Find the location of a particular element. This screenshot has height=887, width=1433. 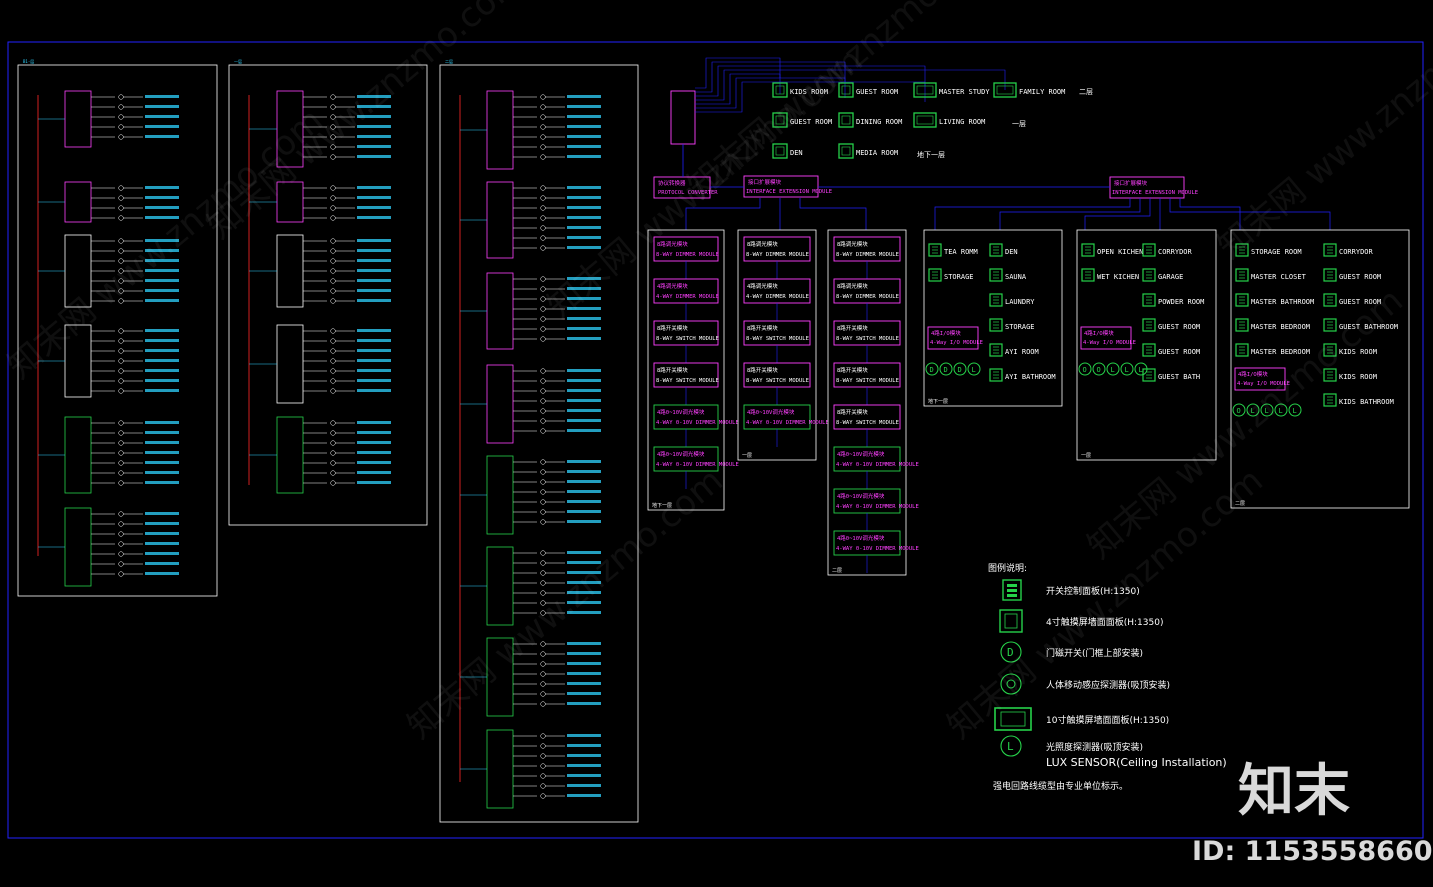

touch-panel-room-label: GUEST ROOM is located at coordinates (877, 92).